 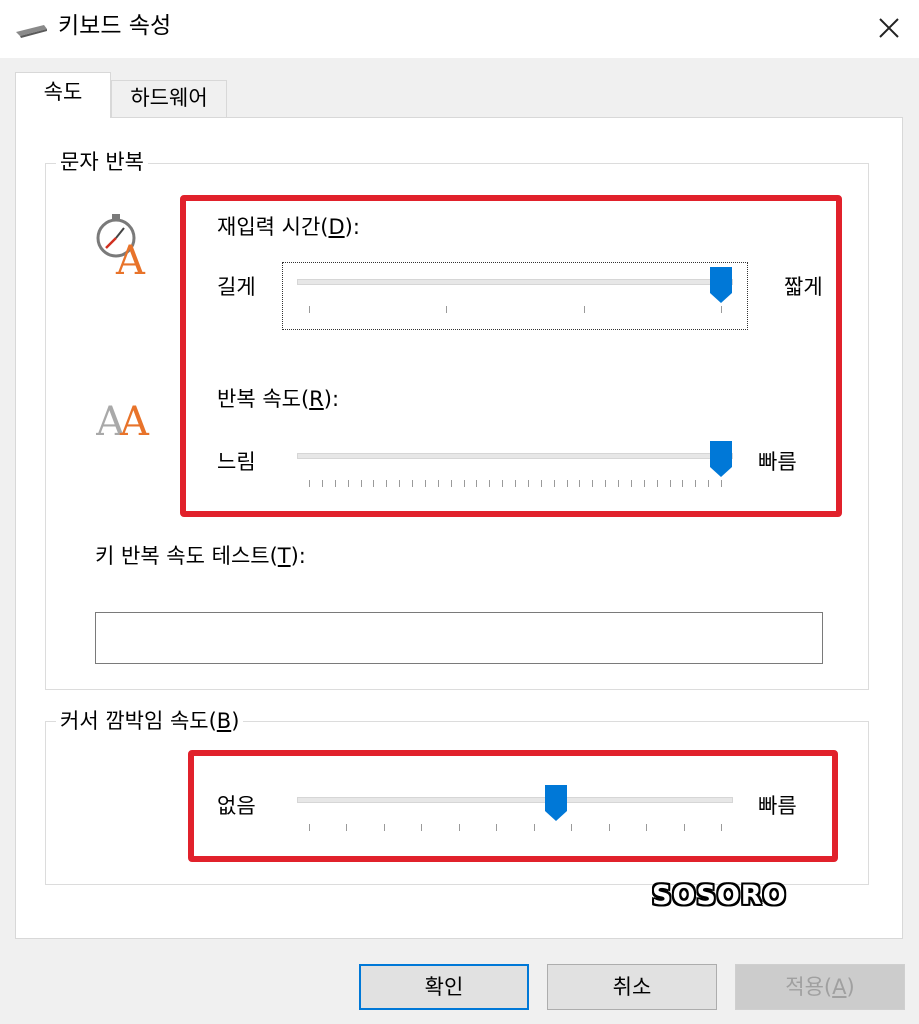 I want to click on highlight-box-cursor-blink, so click(x=513, y=806).